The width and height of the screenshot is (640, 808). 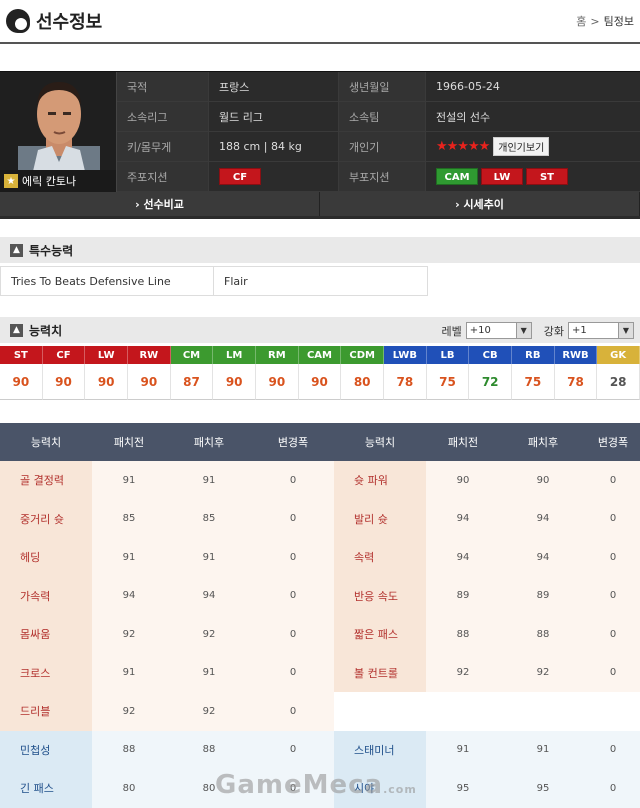 I want to click on label-team: 소속팀, so click(x=382, y=117).